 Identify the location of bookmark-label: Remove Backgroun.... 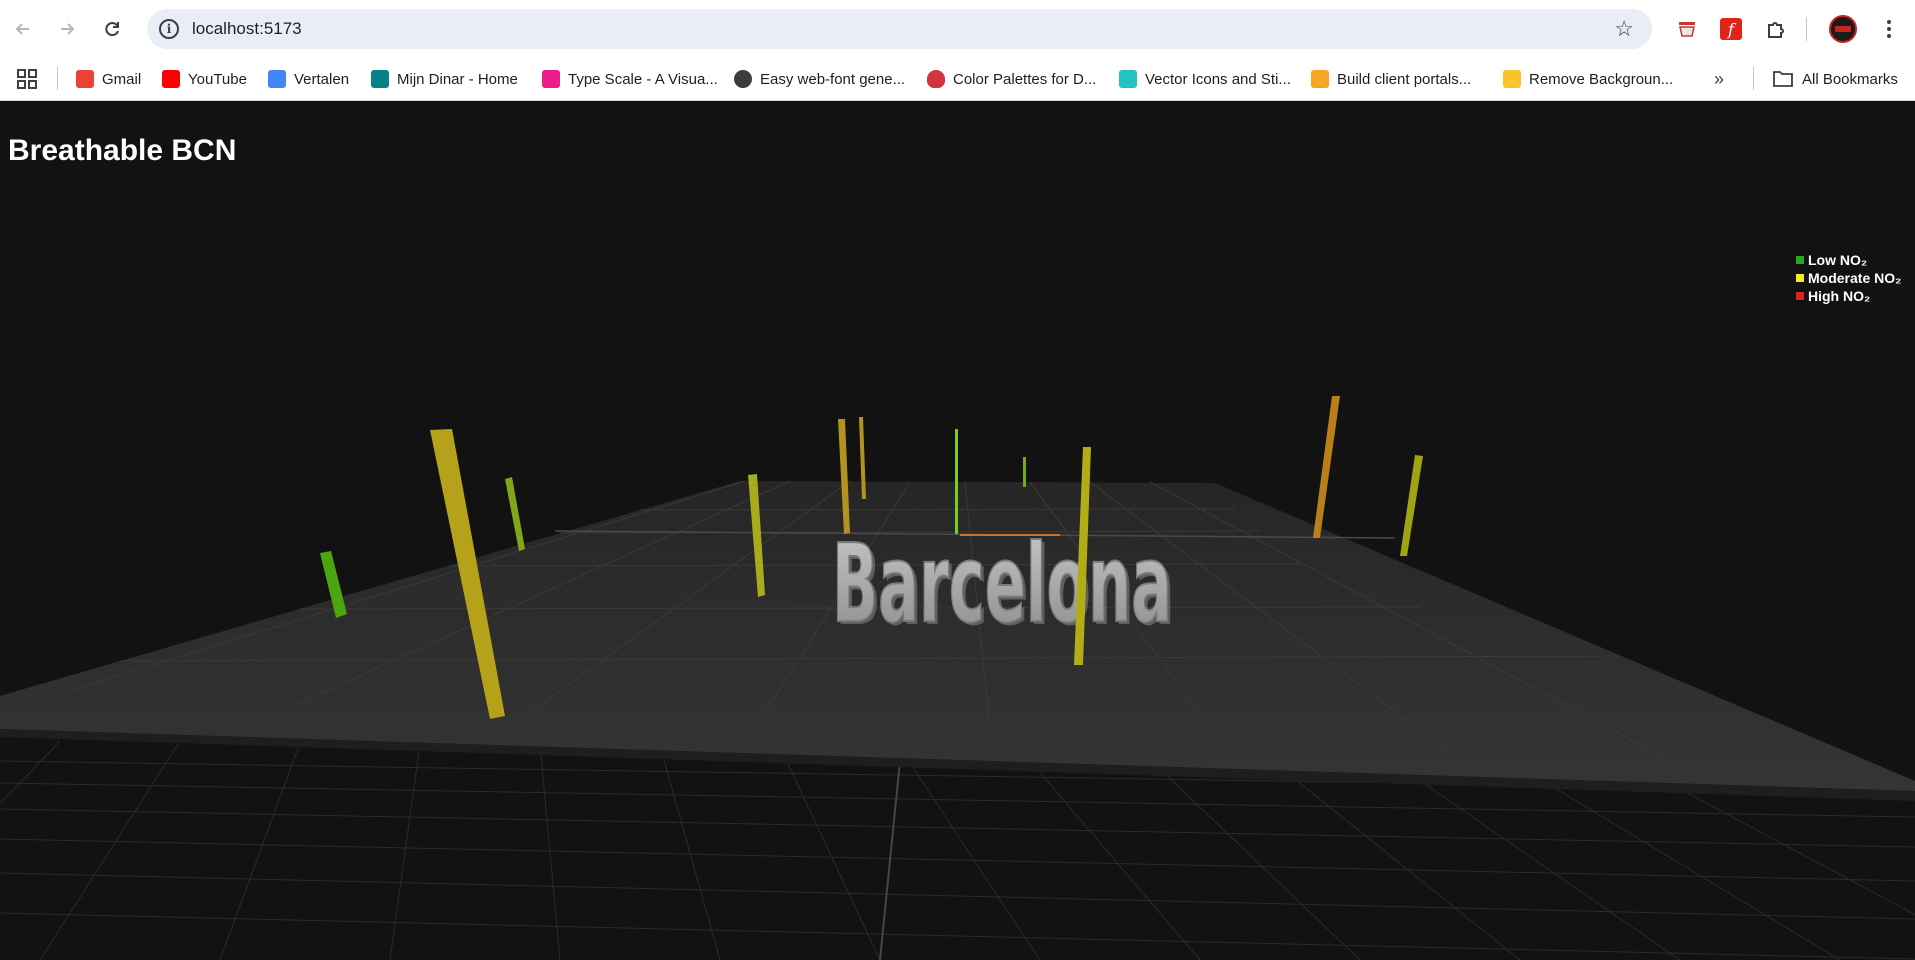
(1601, 79).